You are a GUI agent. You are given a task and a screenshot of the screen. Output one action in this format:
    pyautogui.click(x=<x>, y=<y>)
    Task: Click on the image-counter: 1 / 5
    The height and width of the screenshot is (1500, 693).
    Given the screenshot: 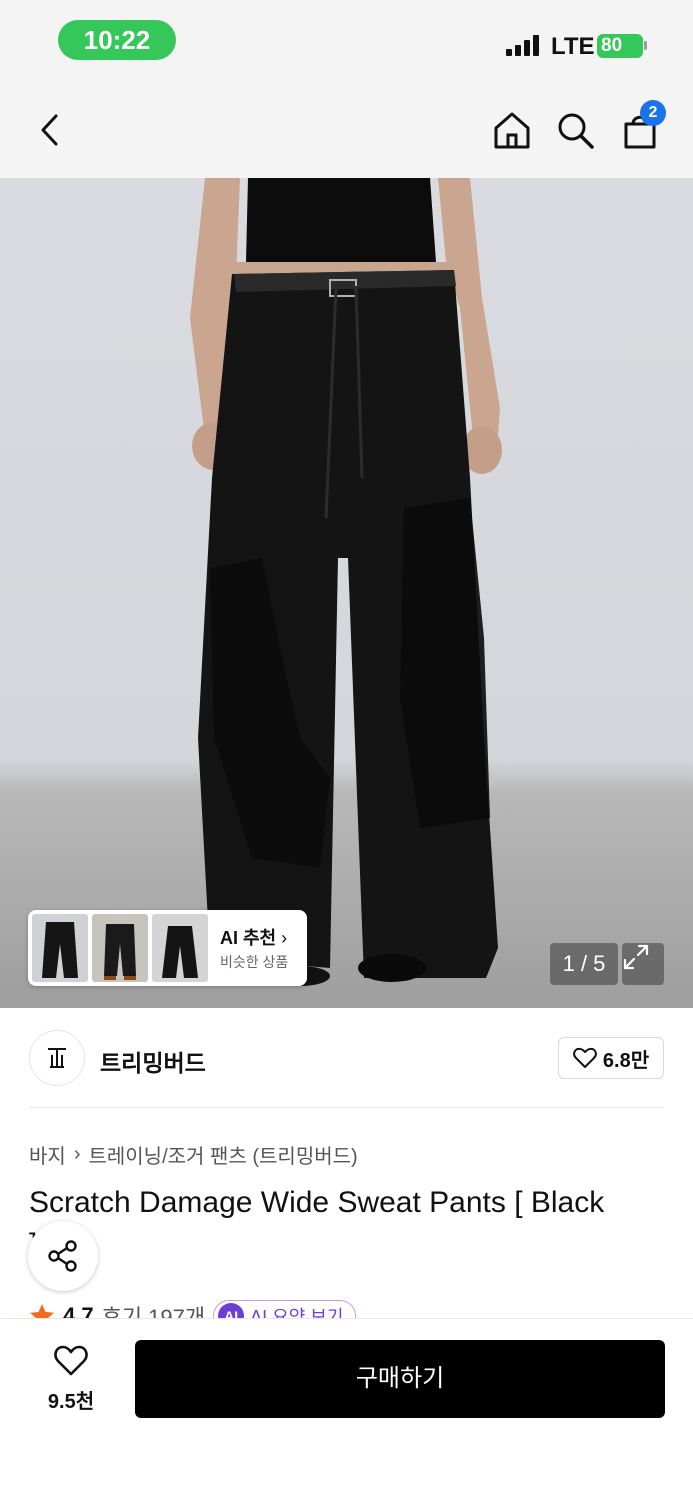 What is the action you would take?
    pyautogui.click(x=584, y=964)
    